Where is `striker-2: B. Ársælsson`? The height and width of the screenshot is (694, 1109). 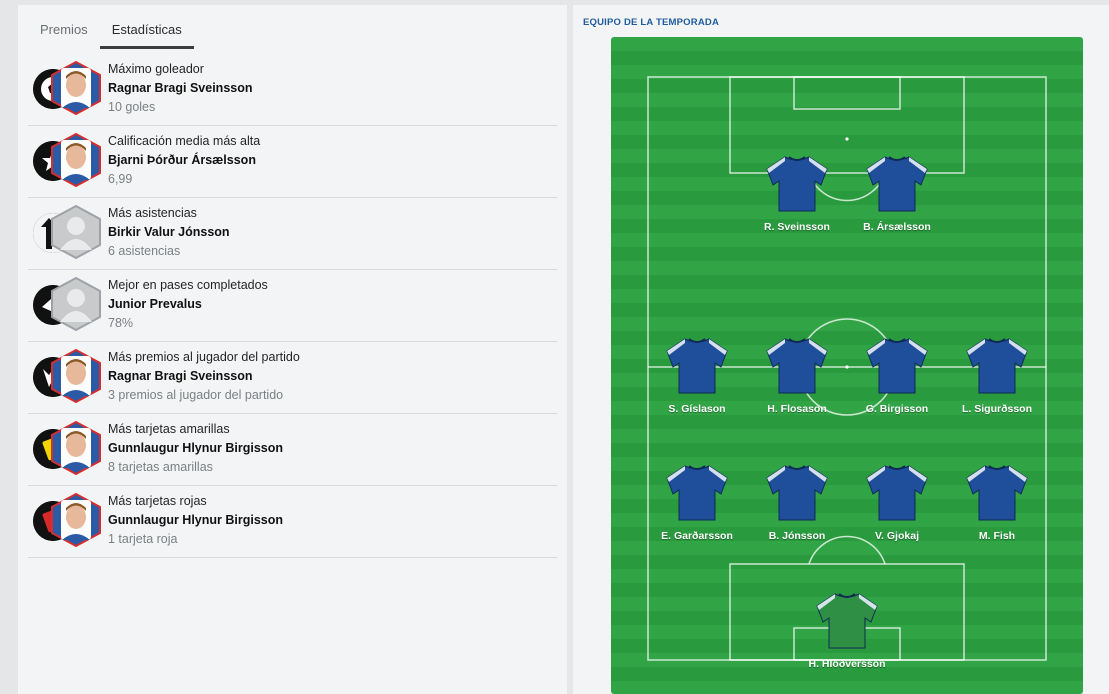 striker-2: B. Ársælsson is located at coordinates (897, 192).